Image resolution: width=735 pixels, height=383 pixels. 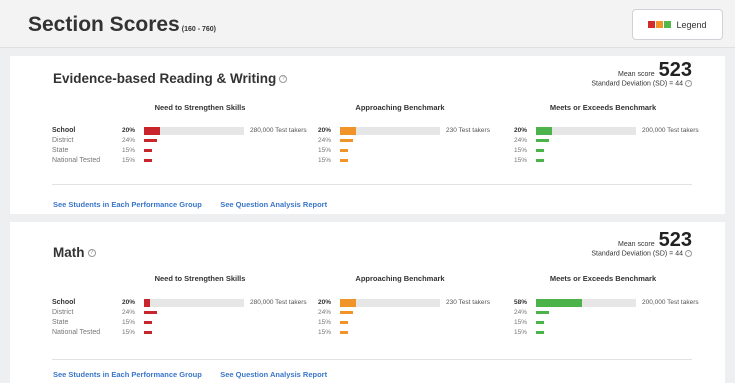 I want to click on column-header-approaching: Approaching Benchmark, so click(x=400, y=107).